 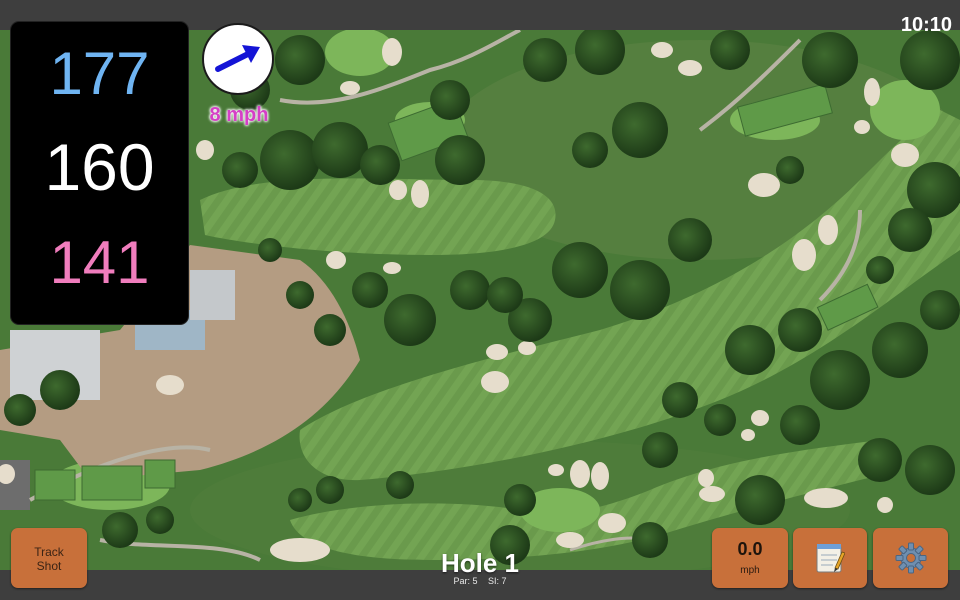 I want to click on front-distance: 177, so click(x=99, y=73).